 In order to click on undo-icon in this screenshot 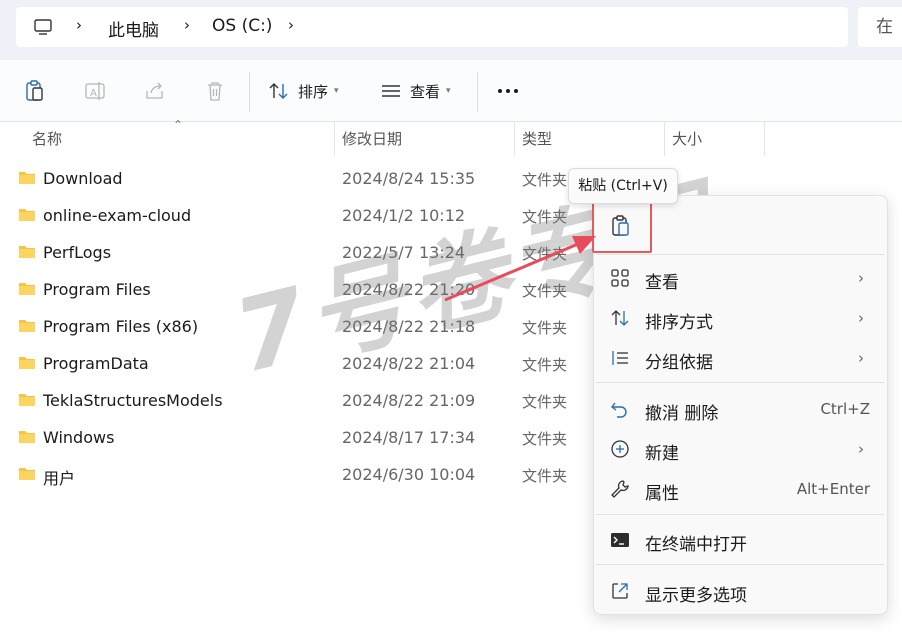, I will do `click(619, 410)`.